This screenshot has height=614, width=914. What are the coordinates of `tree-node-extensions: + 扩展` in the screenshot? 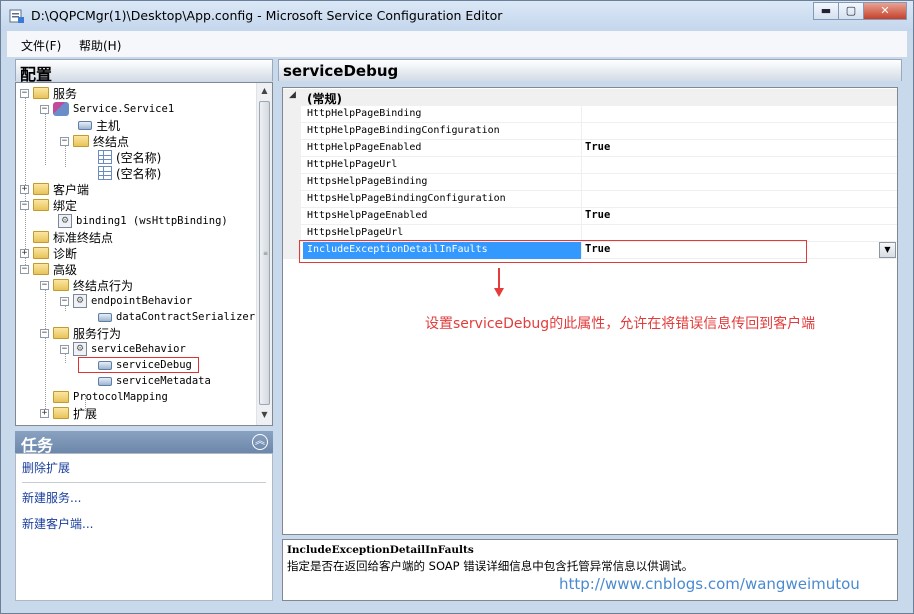 It's located at (68, 413).